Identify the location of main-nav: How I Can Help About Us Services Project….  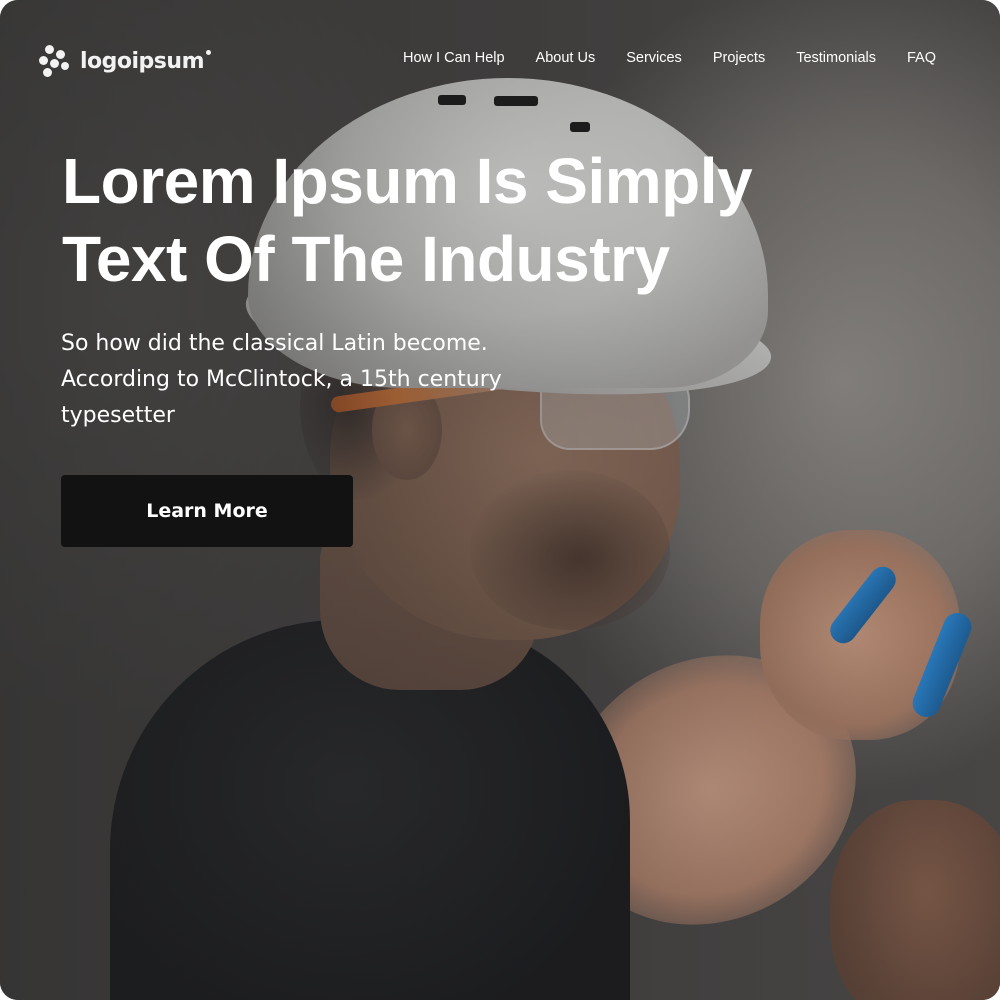
(669, 58).